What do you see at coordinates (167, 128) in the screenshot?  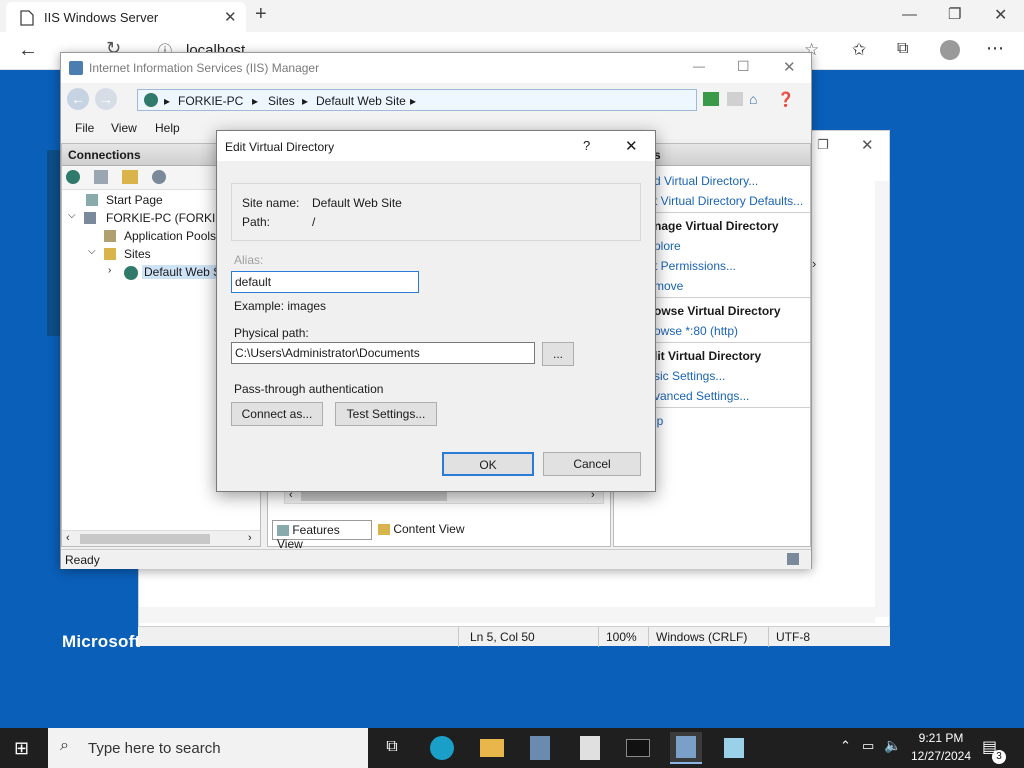 I see `menu-help: Help` at bounding box center [167, 128].